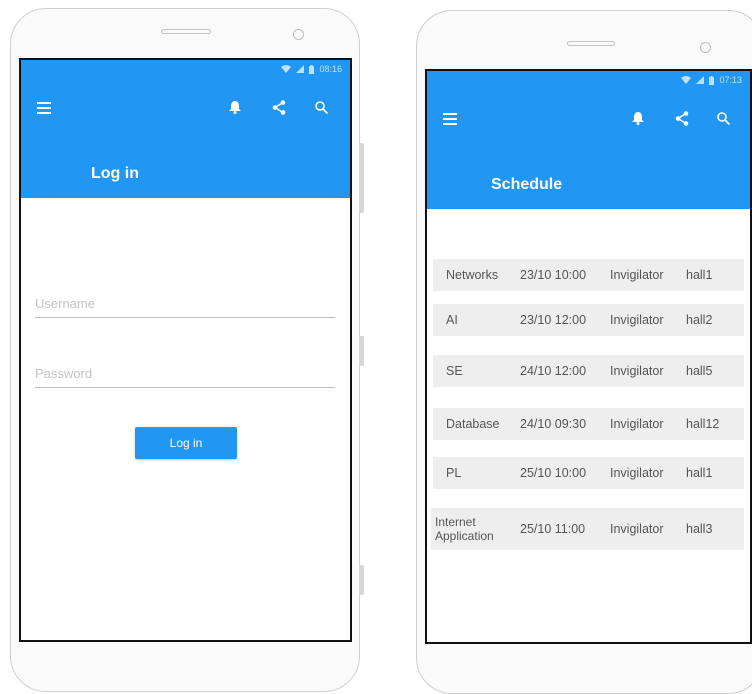 This screenshot has width=752, height=694. What do you see at coordinates (699, 320) in the screenshot?
I see `hall: hall2` at bounding box center [699, 320].